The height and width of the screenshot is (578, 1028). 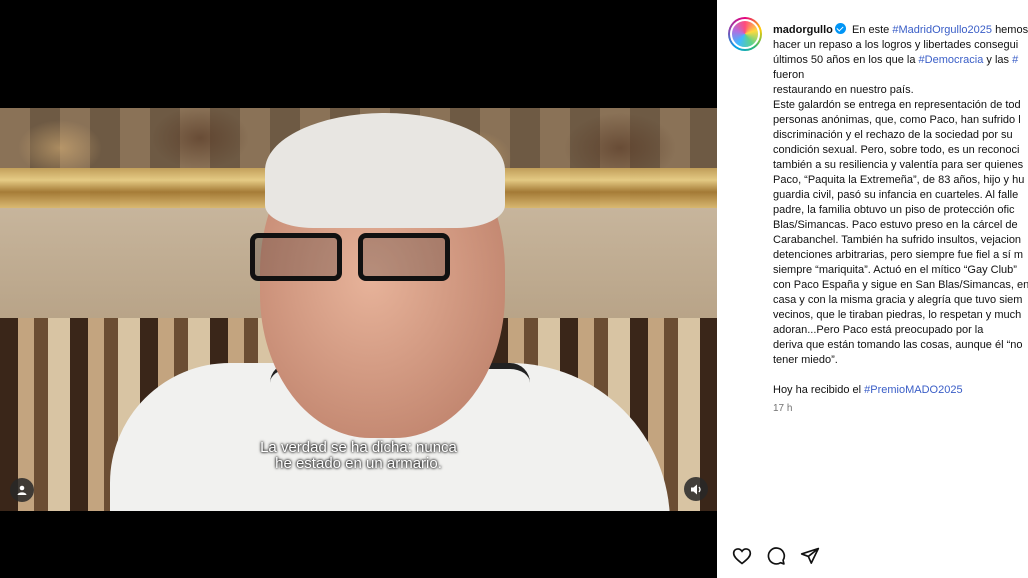 I want to click on caption-text: hemos, so click(x=1011, y=30).